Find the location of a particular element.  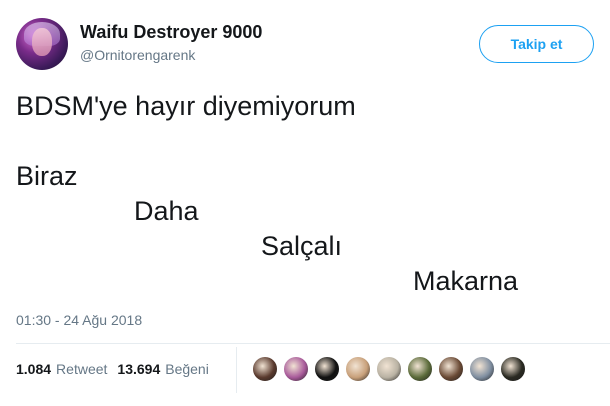

stats-divider is located at coordinates (236, 370).